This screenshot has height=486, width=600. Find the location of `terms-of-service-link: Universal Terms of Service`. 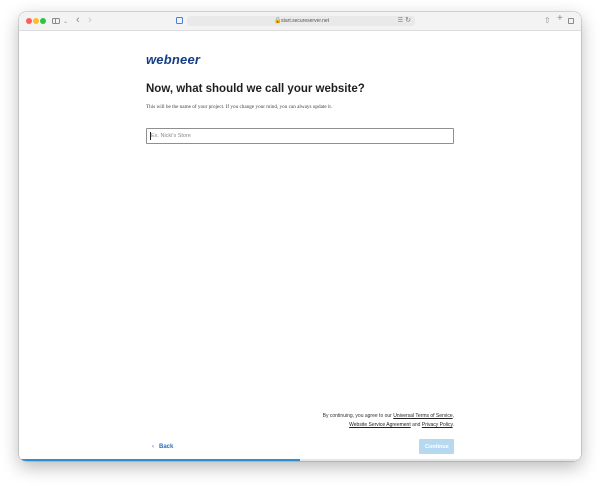

terms-of-service-link: Universal Terms of Service is located at coordinates (422, 416).